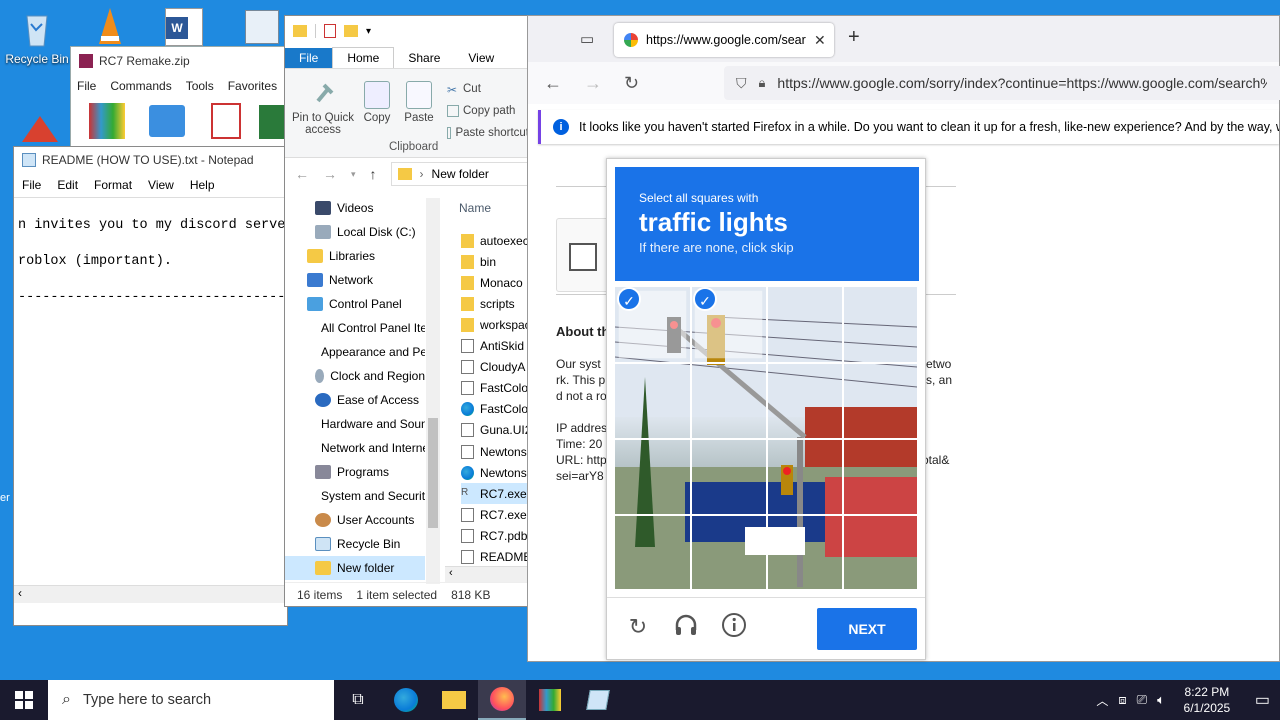 The height and width of the screenshot is (720, 1280). What do you see at coordinates (1142, 700) in the screenshot?
I see `network-icon: ⎚` at bounding box center [1142, 700].